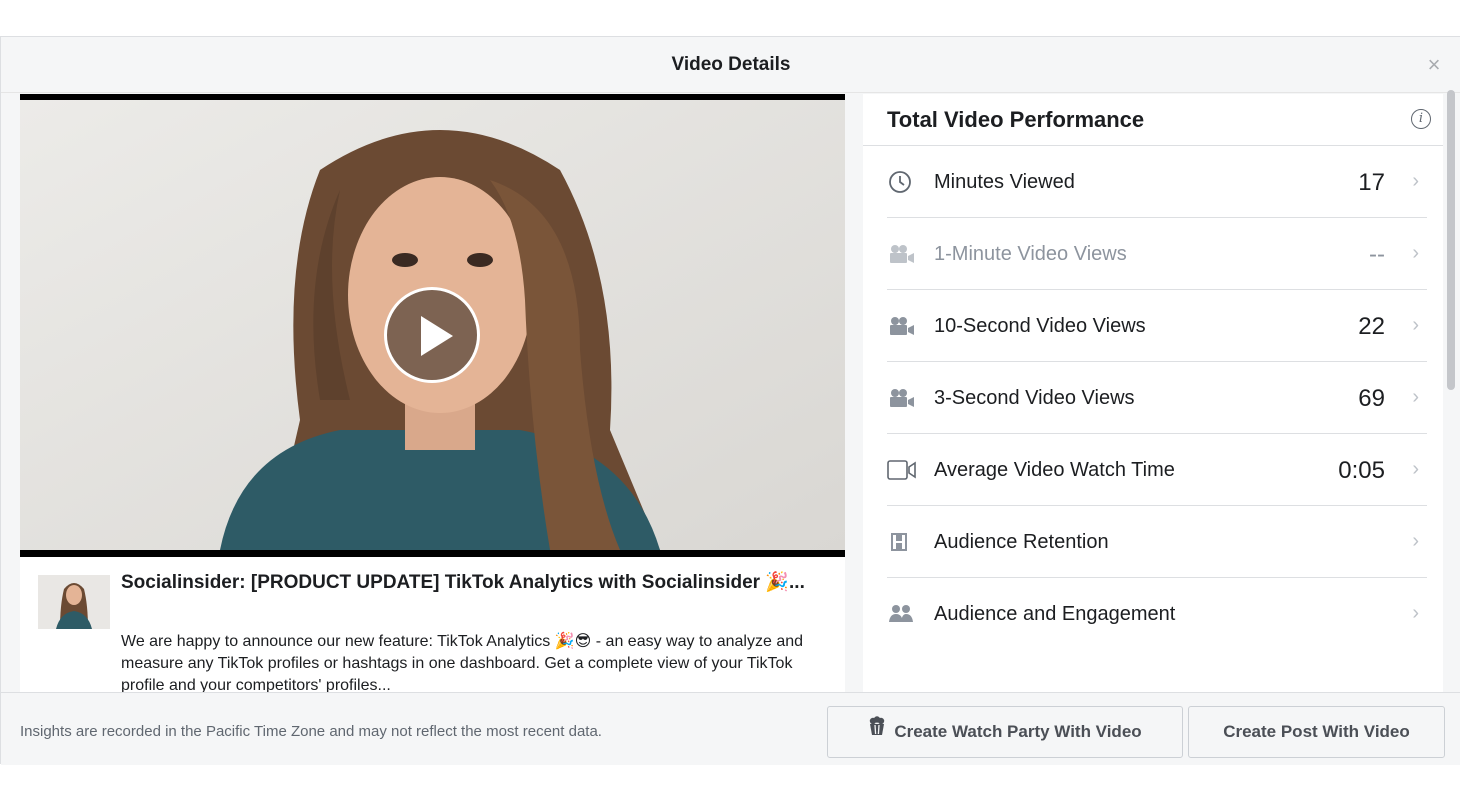  I want to click on metric-label: Minutes Viewed, so click(1004, 182).